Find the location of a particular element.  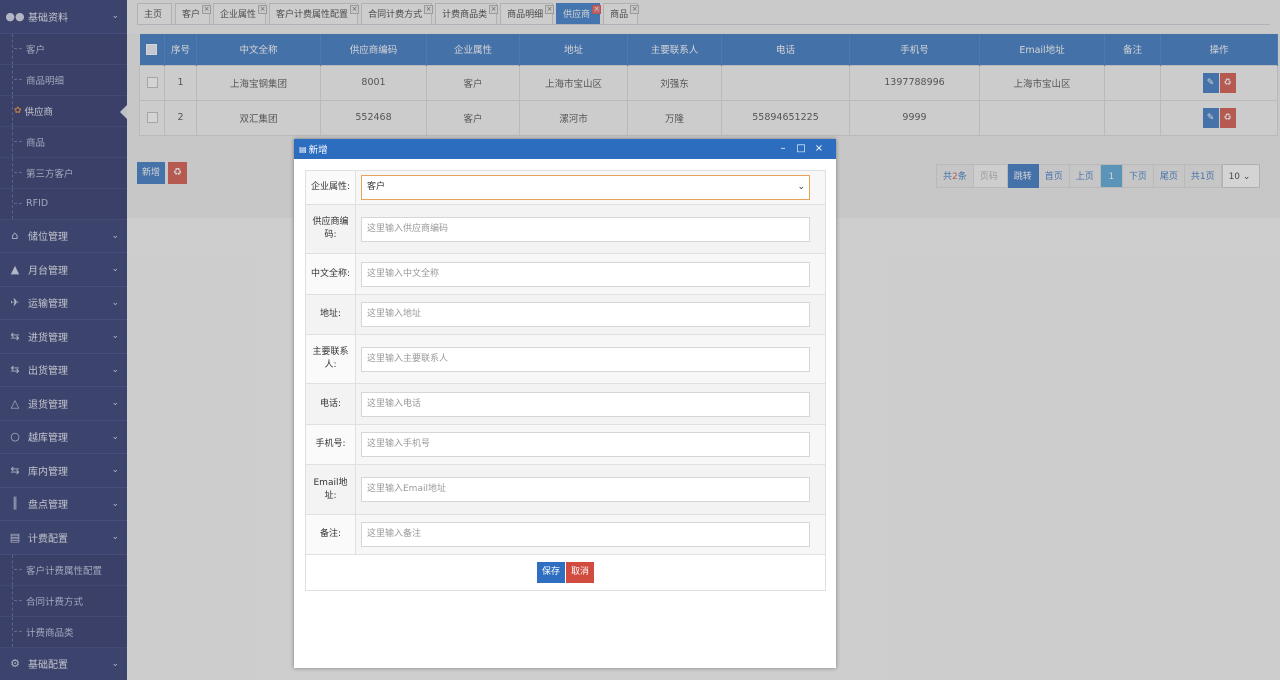

field-label: Email地址: is located at coordinates (330, 489).